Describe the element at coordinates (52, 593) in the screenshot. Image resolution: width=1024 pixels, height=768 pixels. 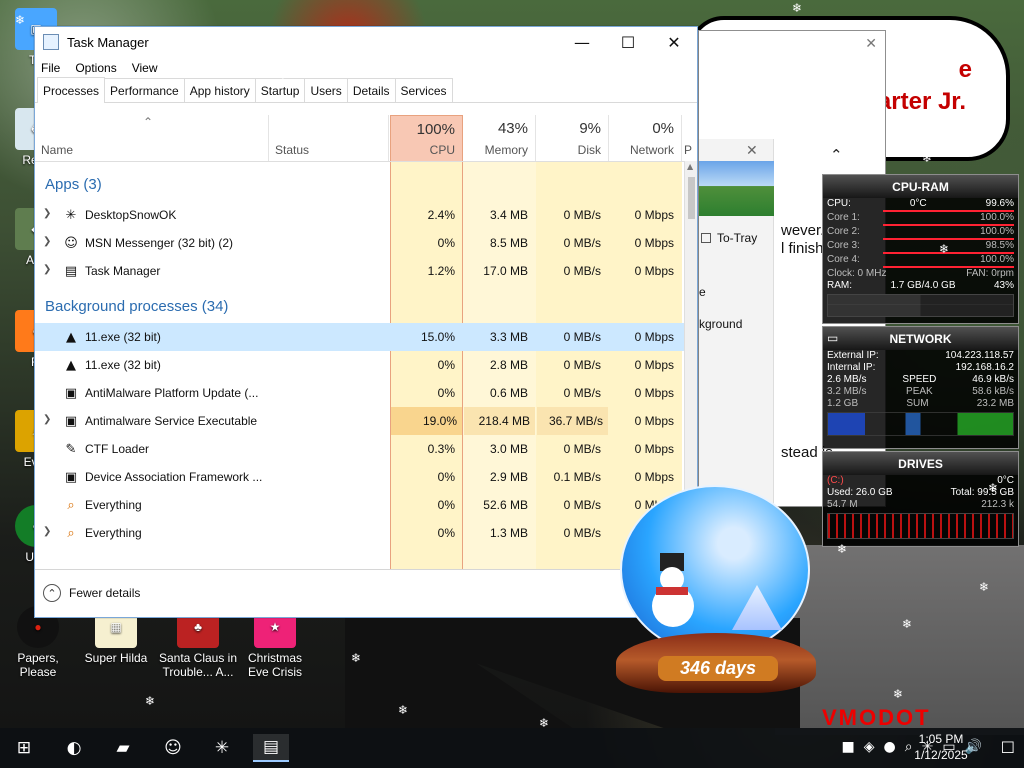
I see `chevron-up-icon: ⌃` at that location.